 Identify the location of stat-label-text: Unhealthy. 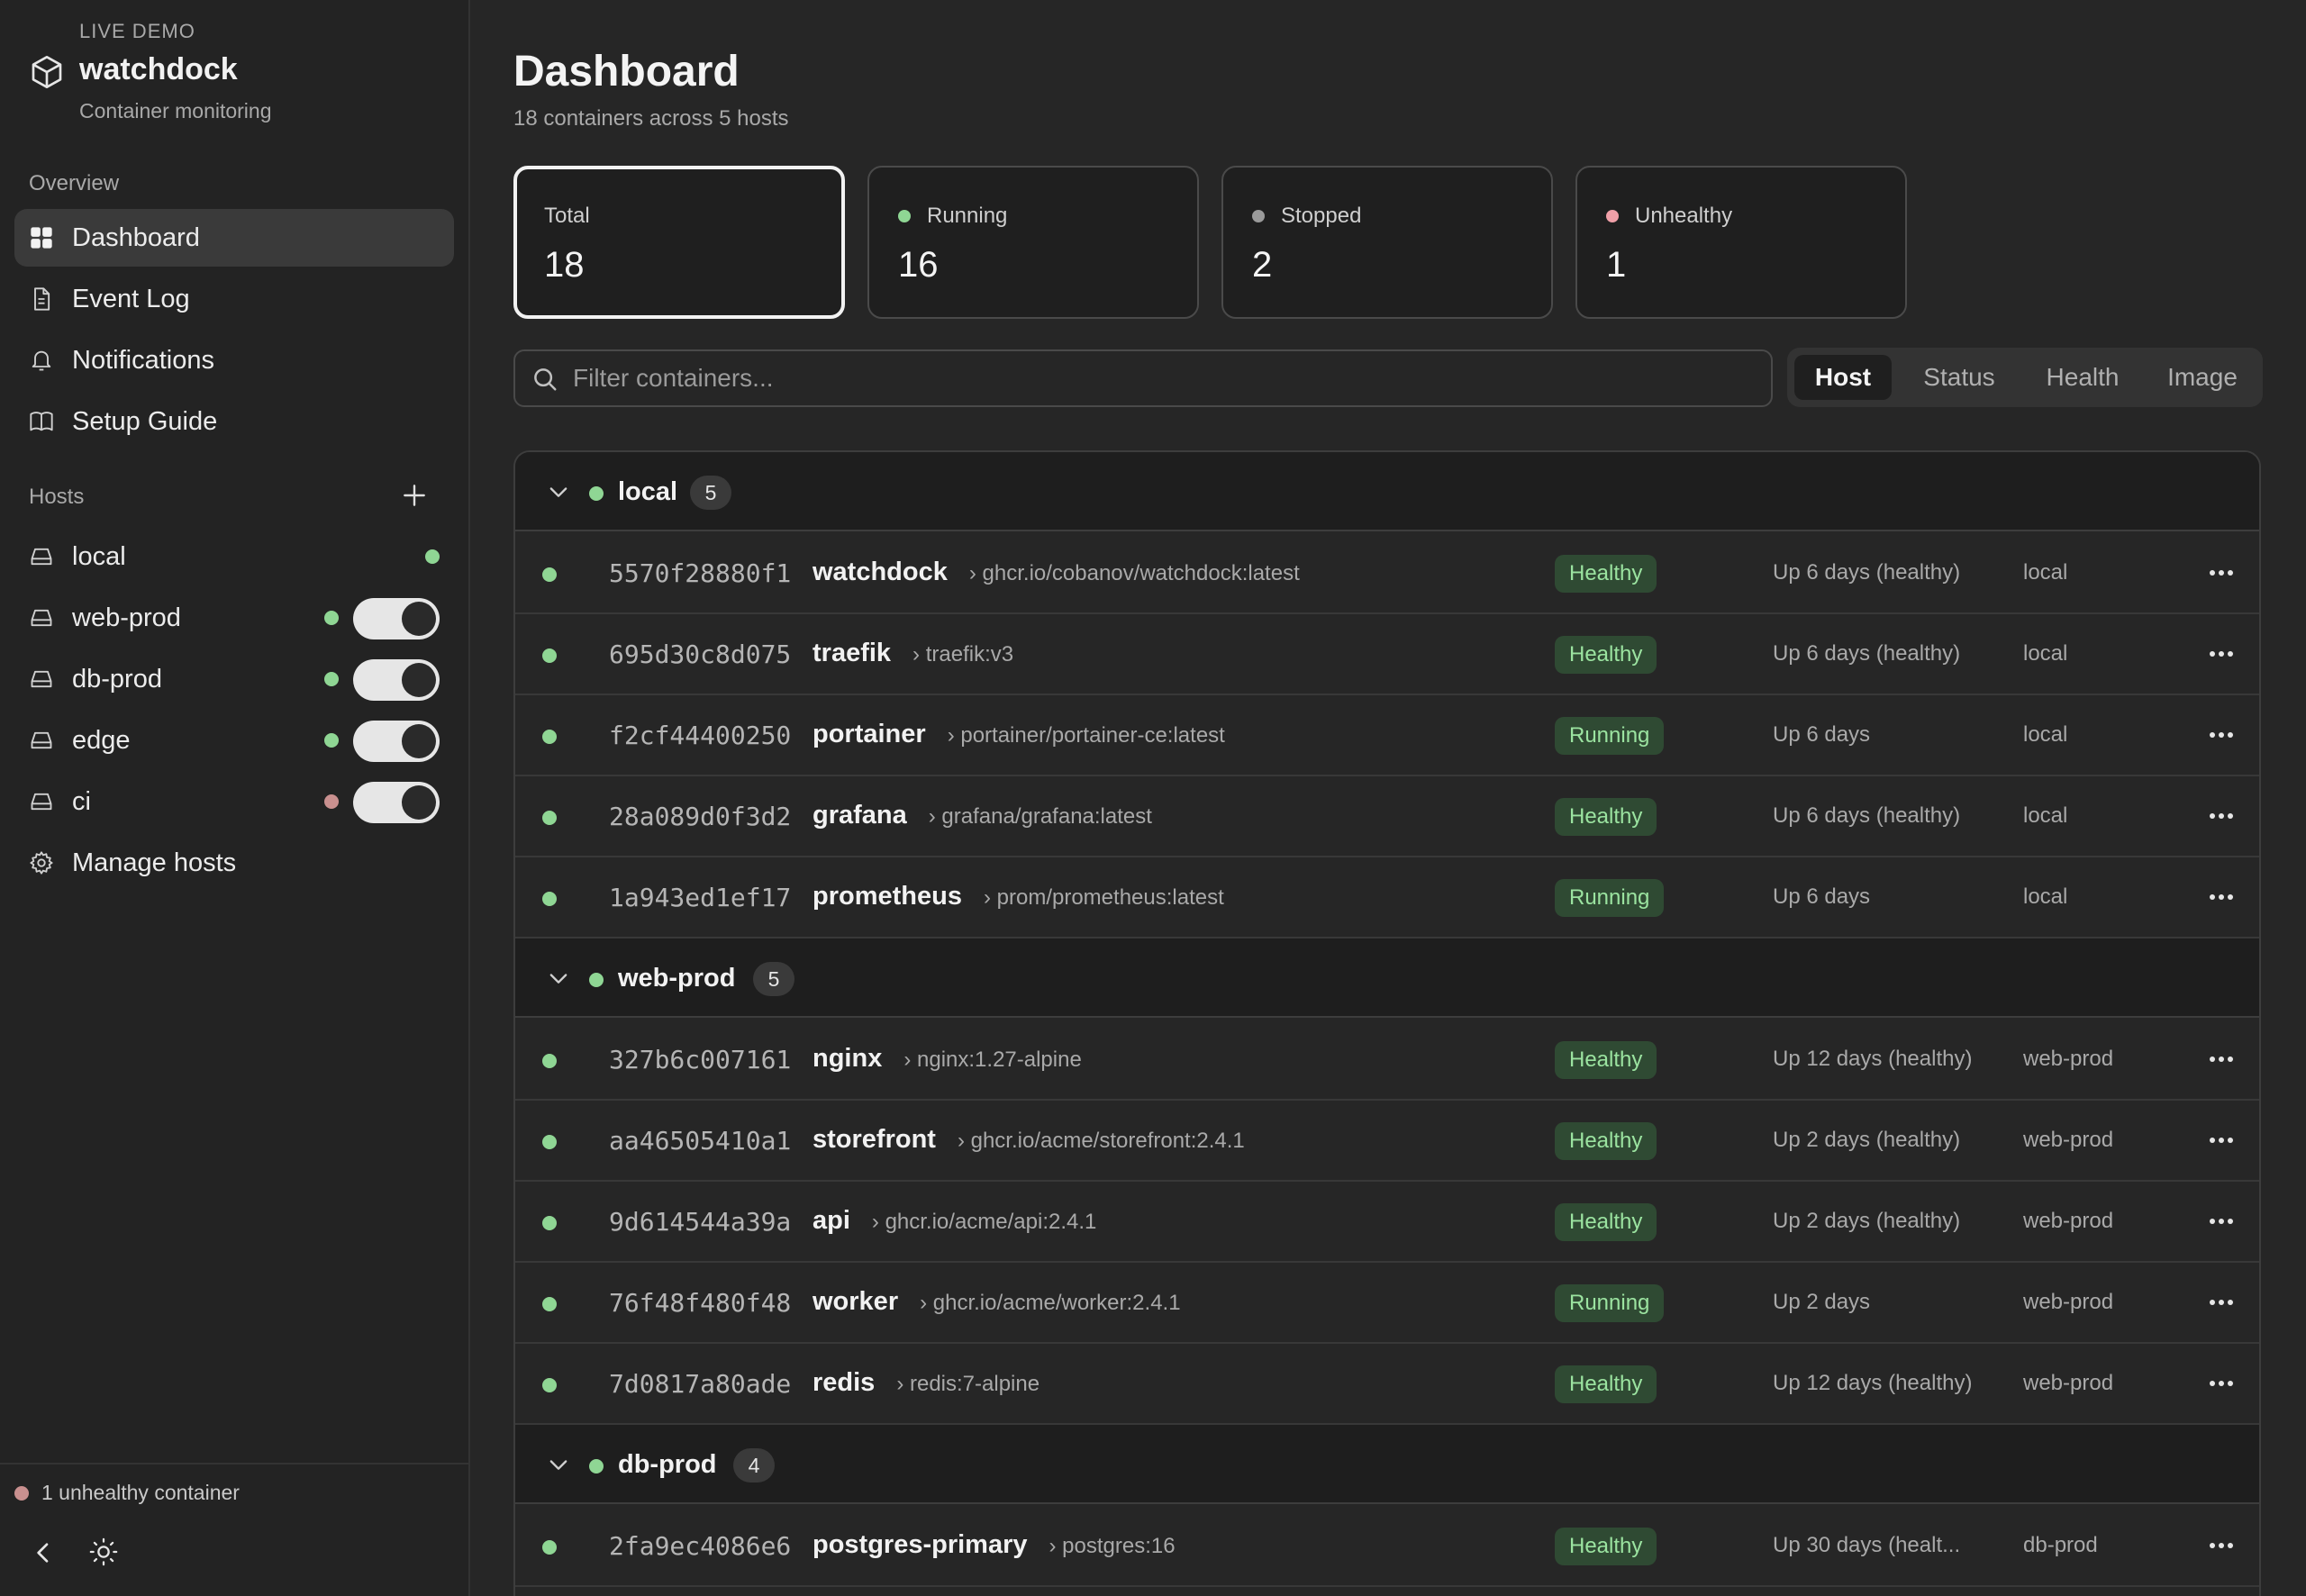
(1684, 216).